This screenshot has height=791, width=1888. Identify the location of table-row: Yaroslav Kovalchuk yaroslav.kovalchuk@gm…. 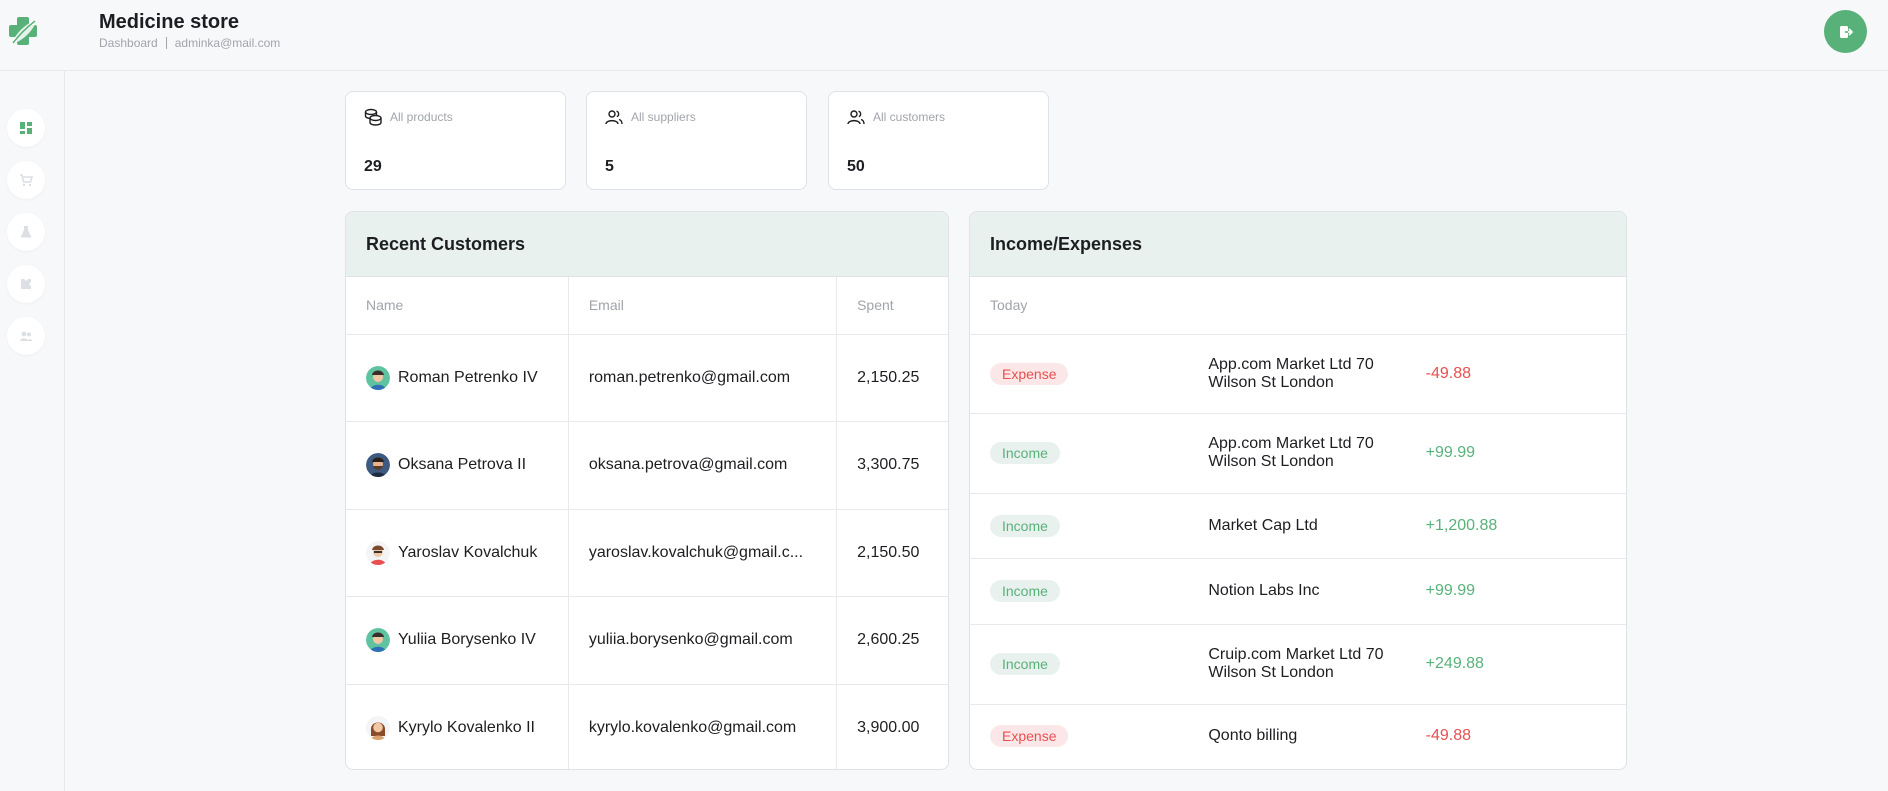
(647, 553).